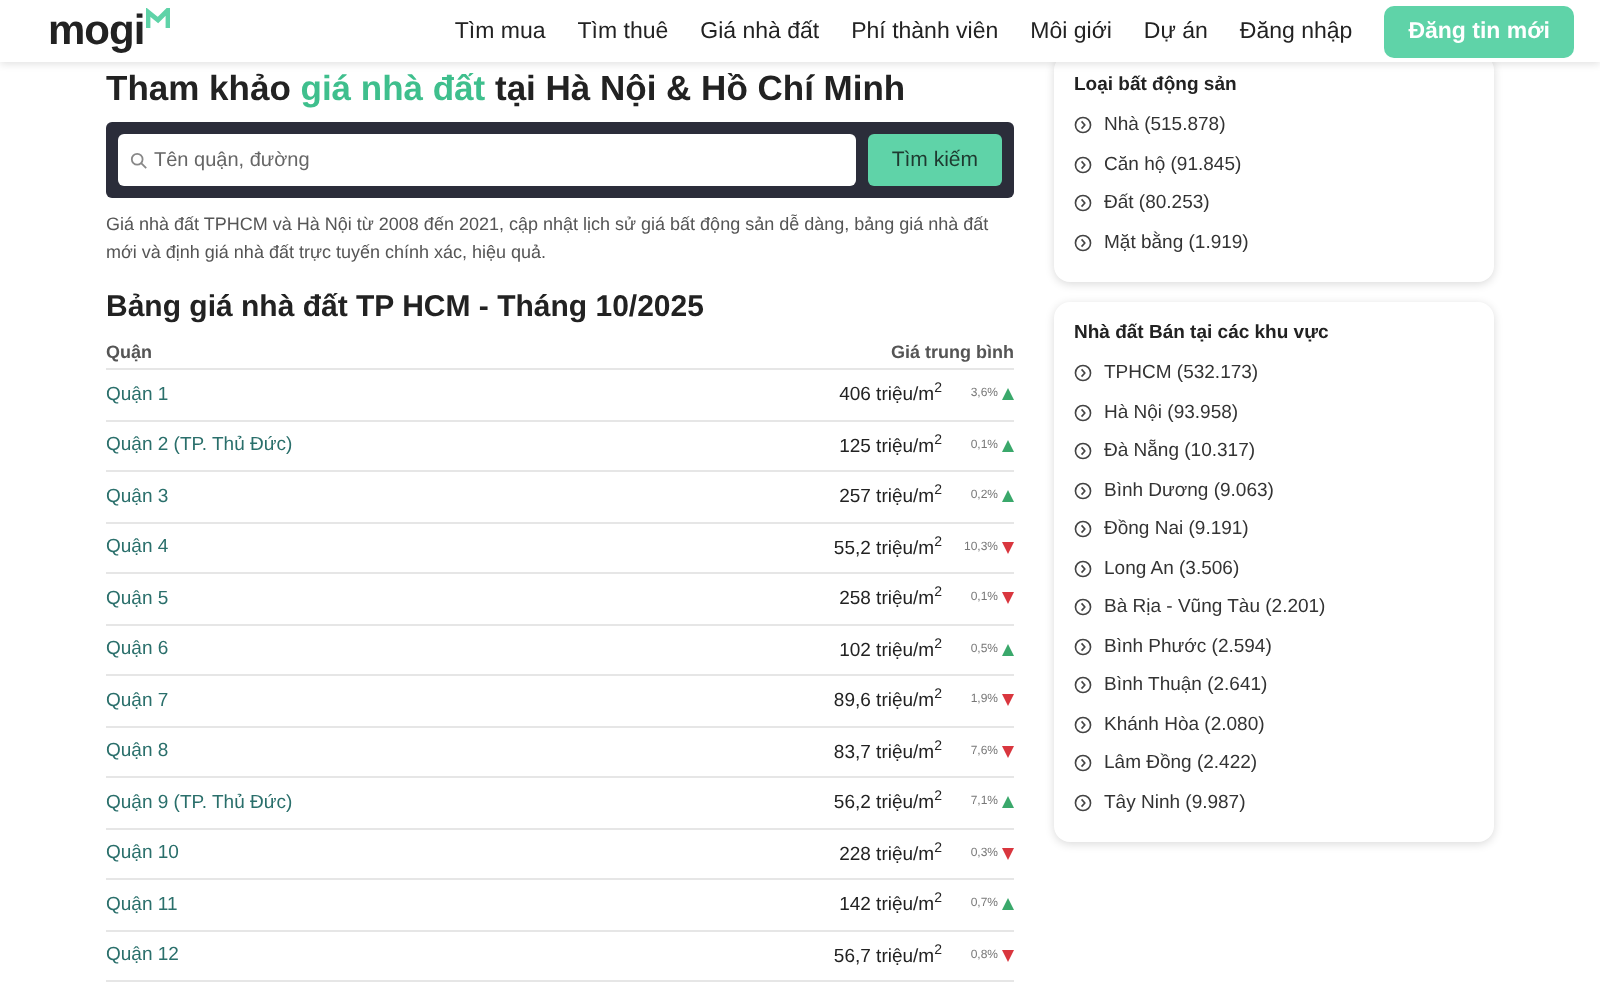 The height and width of the screenshot is (1000, 1600). Describe the element at coordinates (500, 31) in the screenshot. I see `nav-link: Tìm mua` at that location.